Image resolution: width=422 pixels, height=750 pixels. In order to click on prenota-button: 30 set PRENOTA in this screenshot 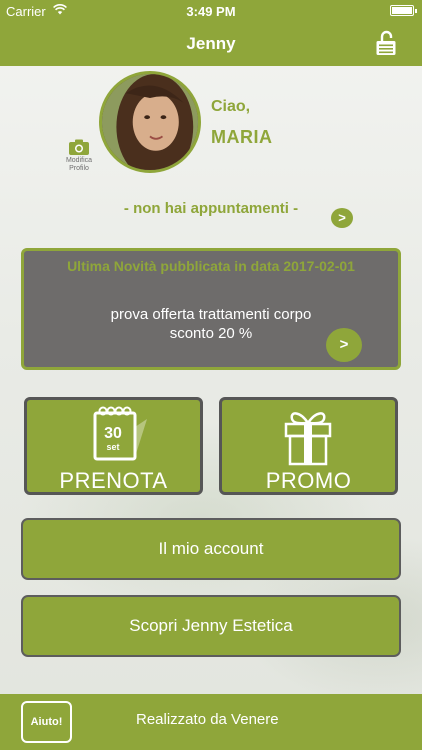, I will do `click(113, 446)`.